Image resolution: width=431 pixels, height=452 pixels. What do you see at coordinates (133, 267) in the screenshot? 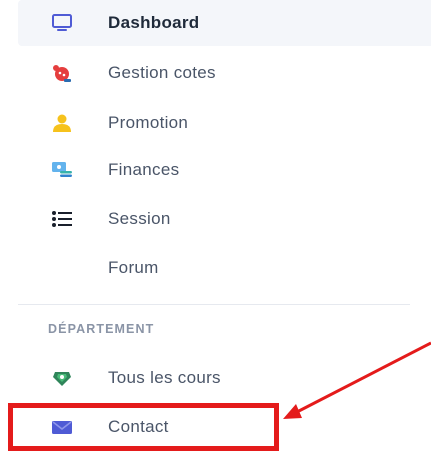
I see `sidebar-item-label: Forum` at bounding box center [133, 267].